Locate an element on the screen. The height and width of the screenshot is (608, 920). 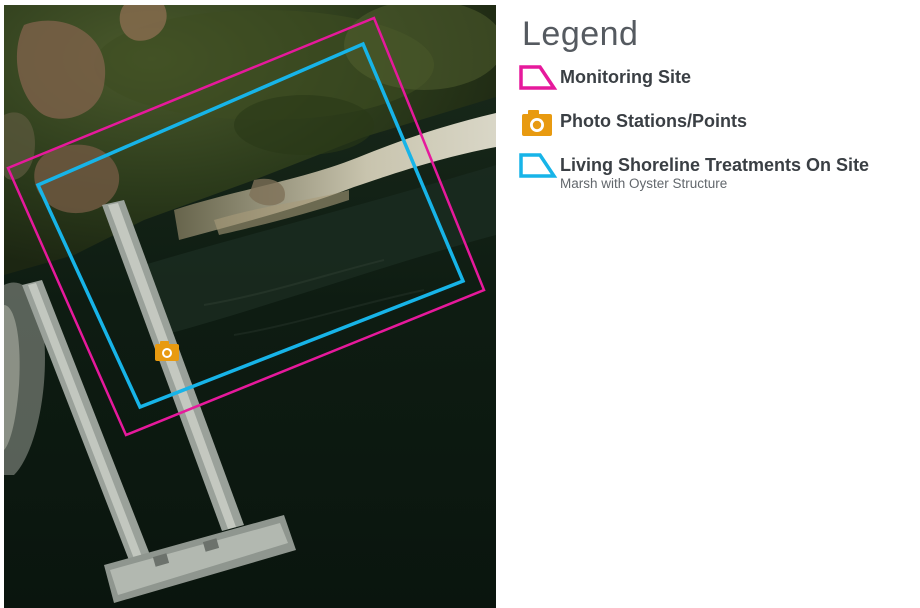
camera-icon is located at coordinates (537, 123).